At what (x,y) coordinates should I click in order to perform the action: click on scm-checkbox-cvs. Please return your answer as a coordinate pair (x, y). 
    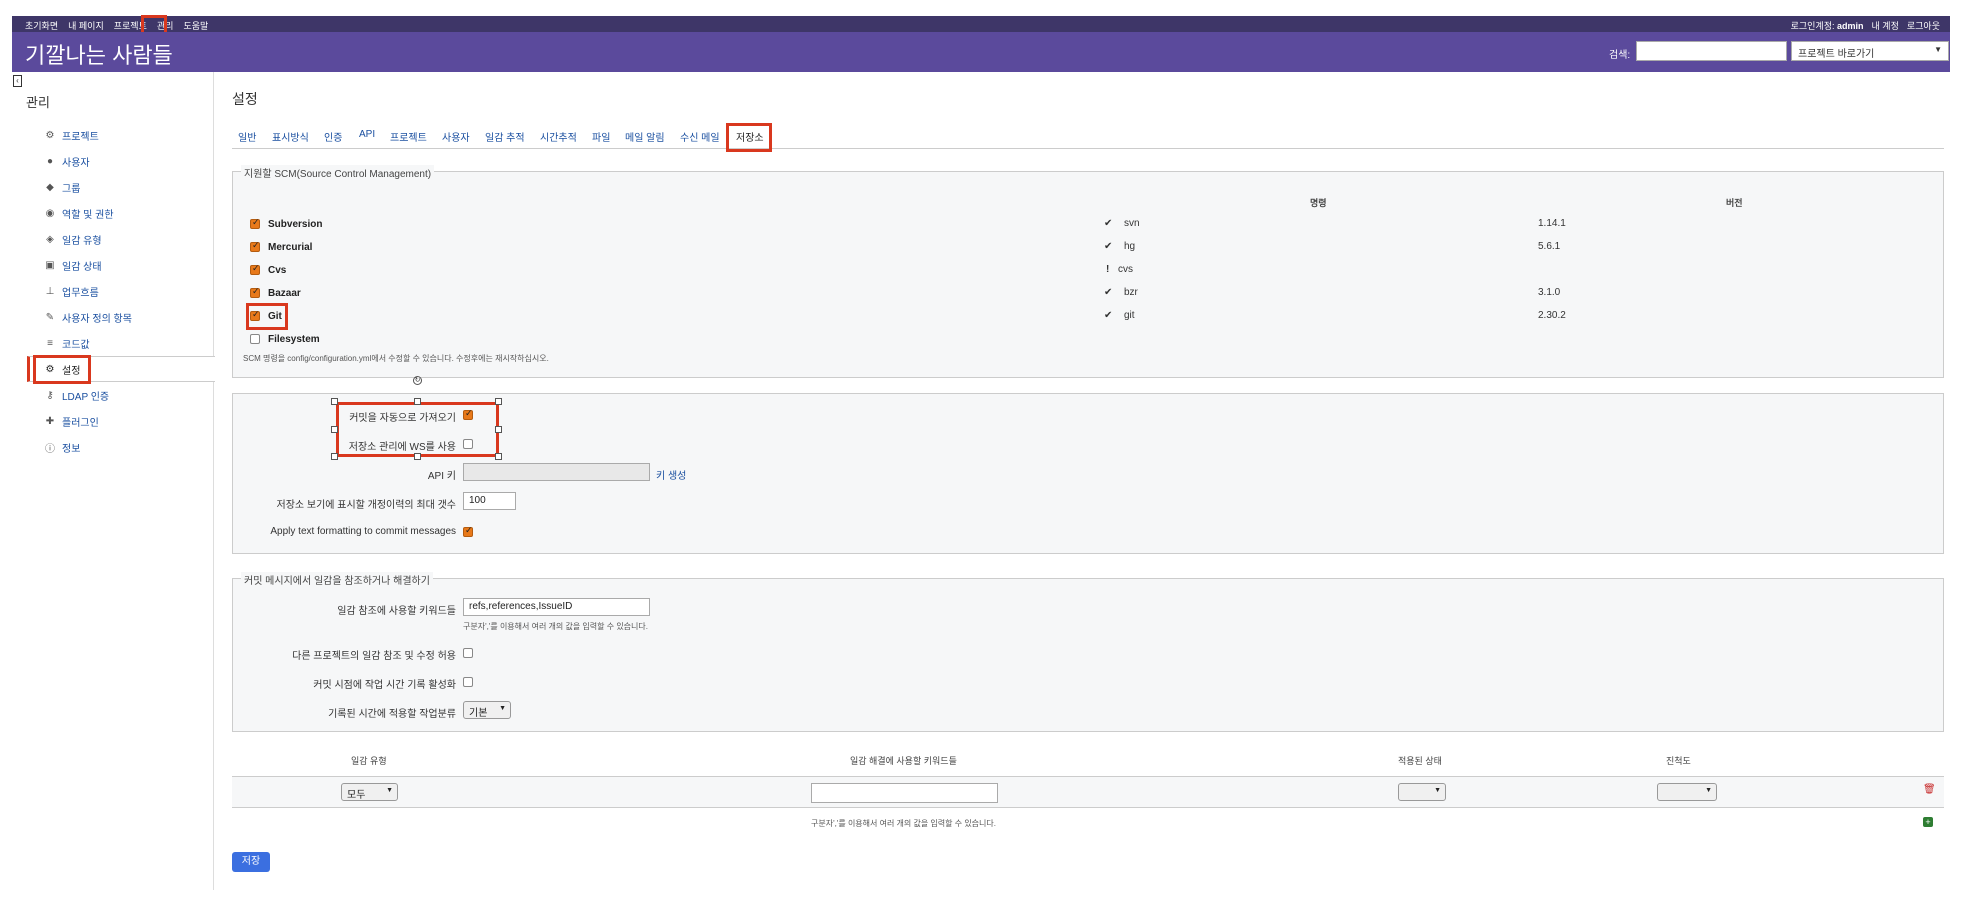
    Looking at the image, I should click on (255, 269).